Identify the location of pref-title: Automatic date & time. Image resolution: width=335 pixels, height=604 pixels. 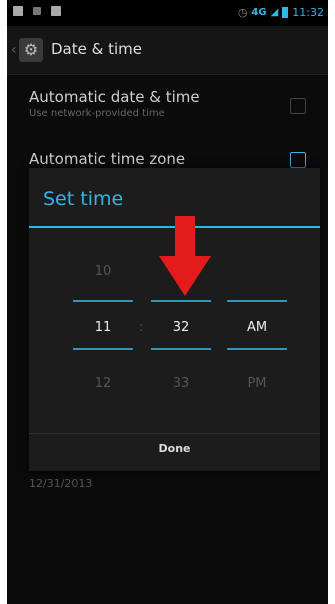
(114, 97).